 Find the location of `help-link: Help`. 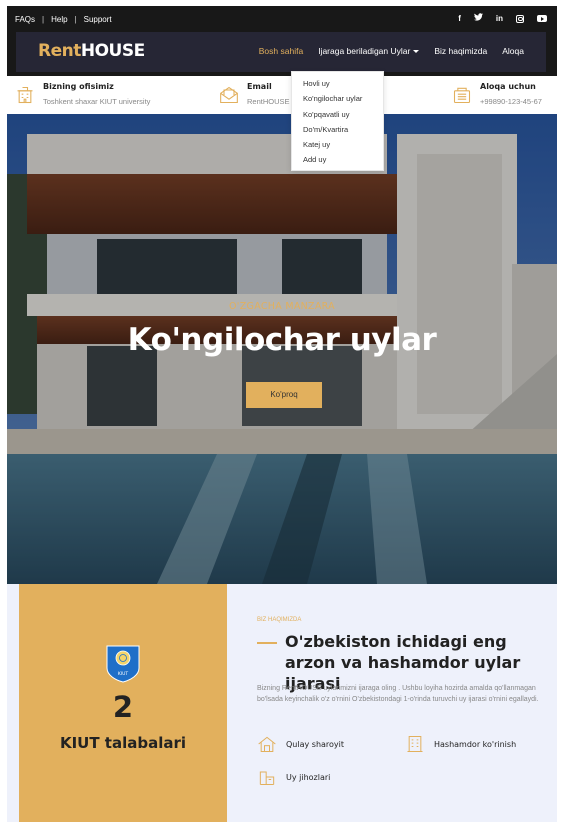

help-link: Help is located at coordinates (59, 19).